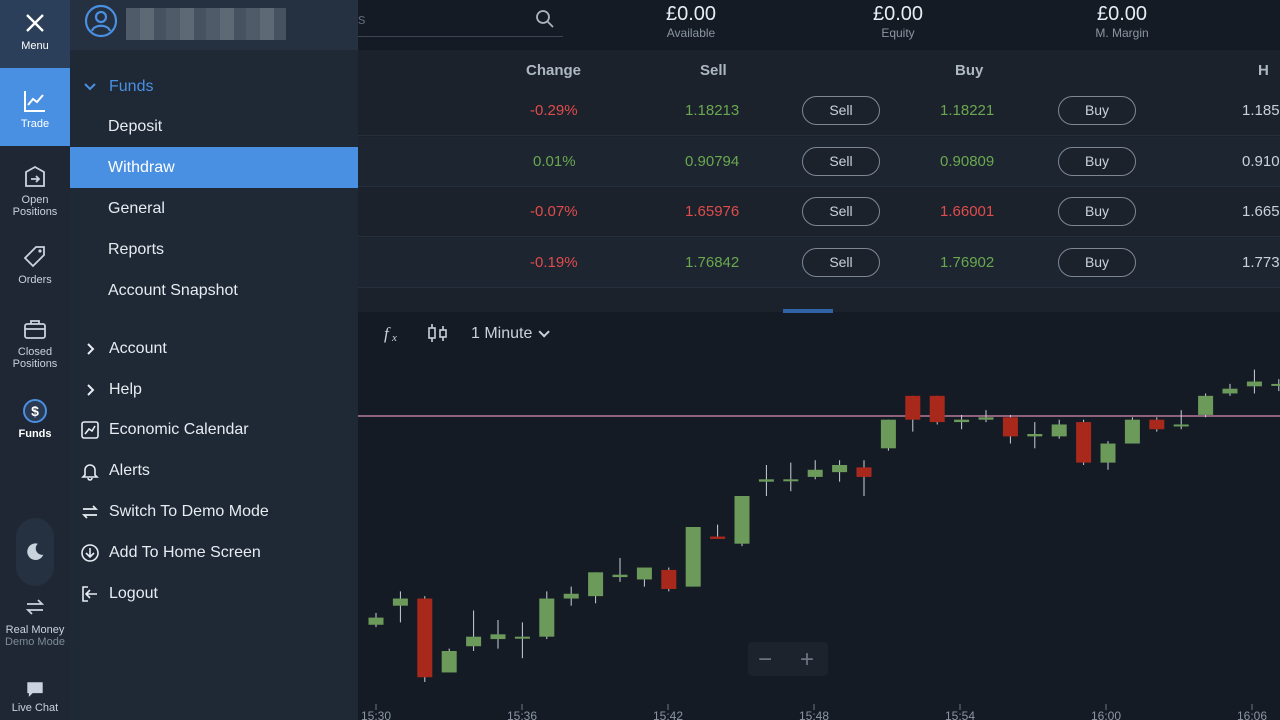  What do you see at coordinates (712, 211) in the screenshot?
I see `sell-price-cell: 1.65976` at bounding box center [712, 211].